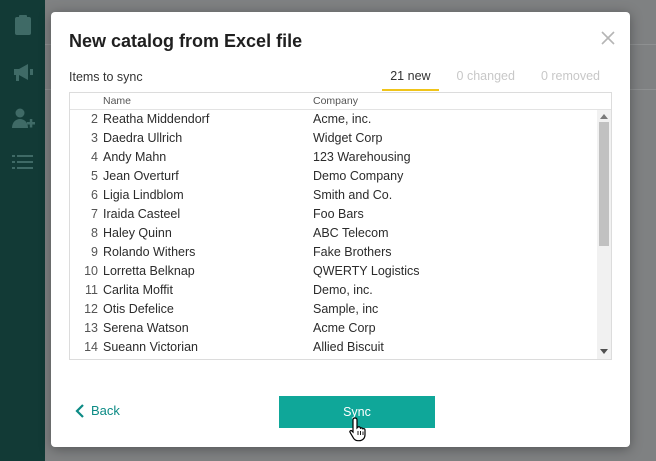  I want to click on row-company: Acme, inc., so click(342, 119).